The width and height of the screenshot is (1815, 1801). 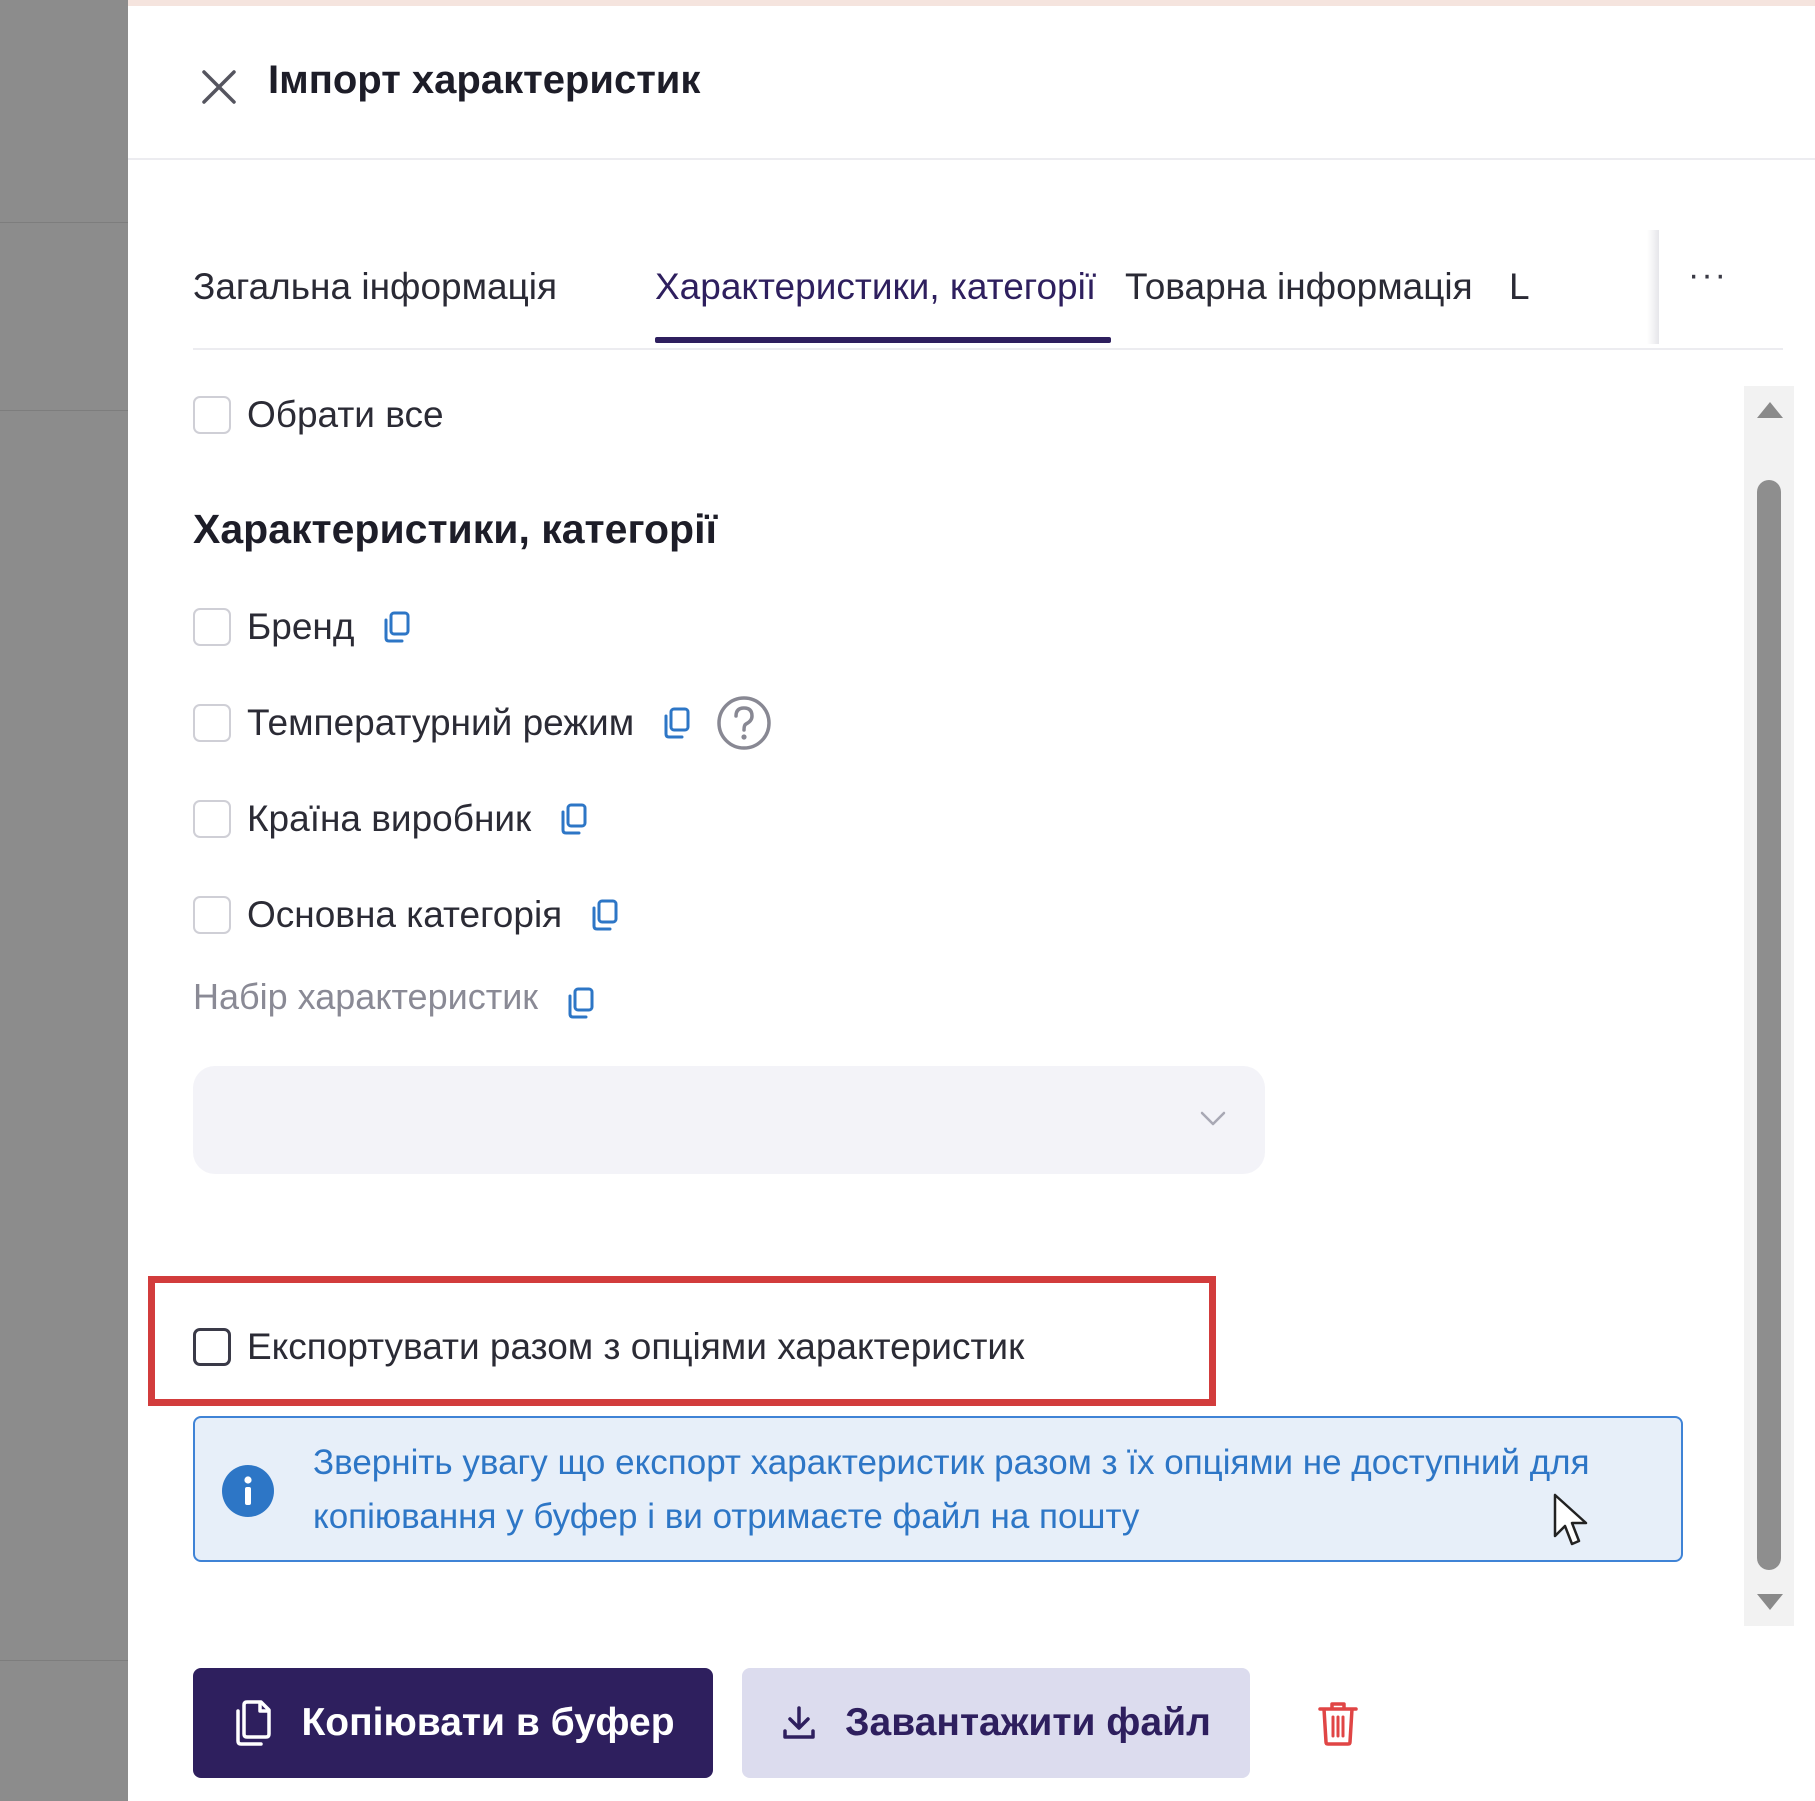 I want to click on brand-row: Бренд, so click(x=302, y=627).